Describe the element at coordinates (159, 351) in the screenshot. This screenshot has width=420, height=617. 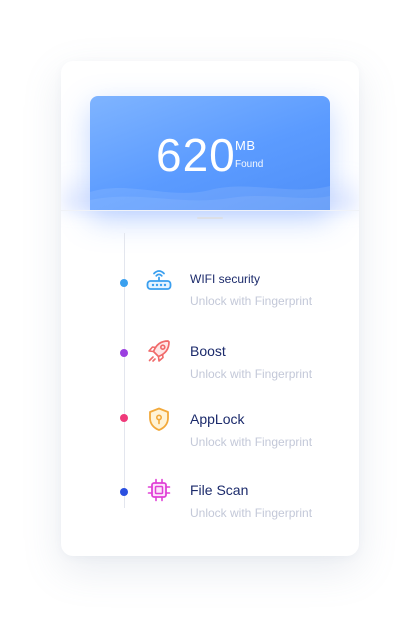
I see `rocket-icon` at that location.